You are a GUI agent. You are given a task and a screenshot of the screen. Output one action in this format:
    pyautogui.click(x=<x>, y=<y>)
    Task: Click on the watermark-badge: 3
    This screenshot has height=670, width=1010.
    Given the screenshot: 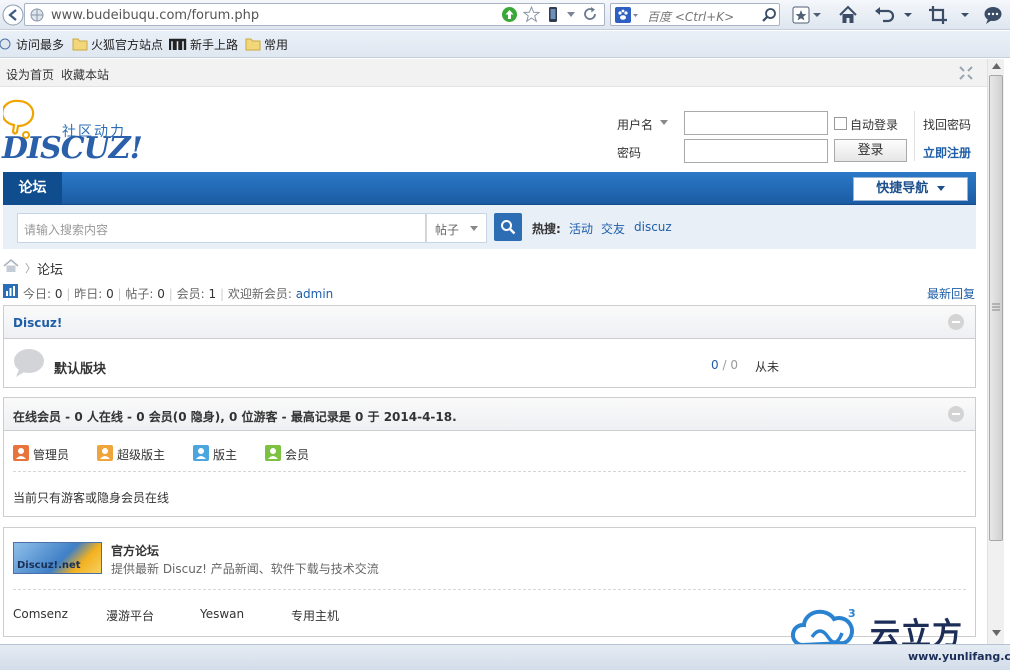 What is the action you would take?
    pyautogui.click(x=852, y=613)
    